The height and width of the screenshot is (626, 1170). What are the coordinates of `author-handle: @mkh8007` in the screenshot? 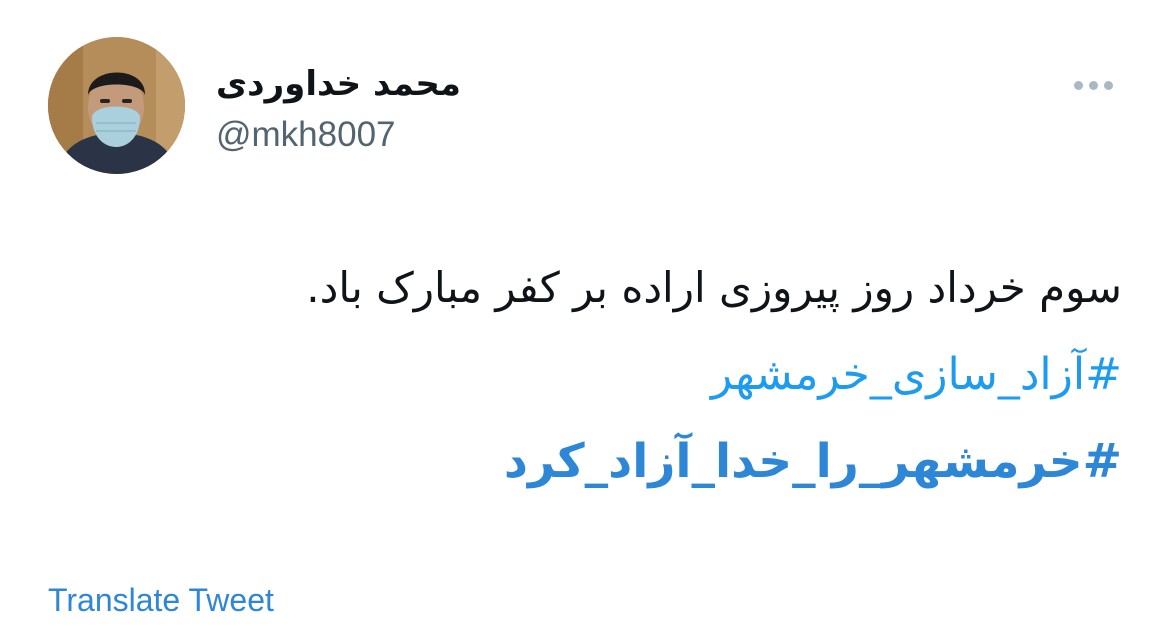 It's located at (306, 135).